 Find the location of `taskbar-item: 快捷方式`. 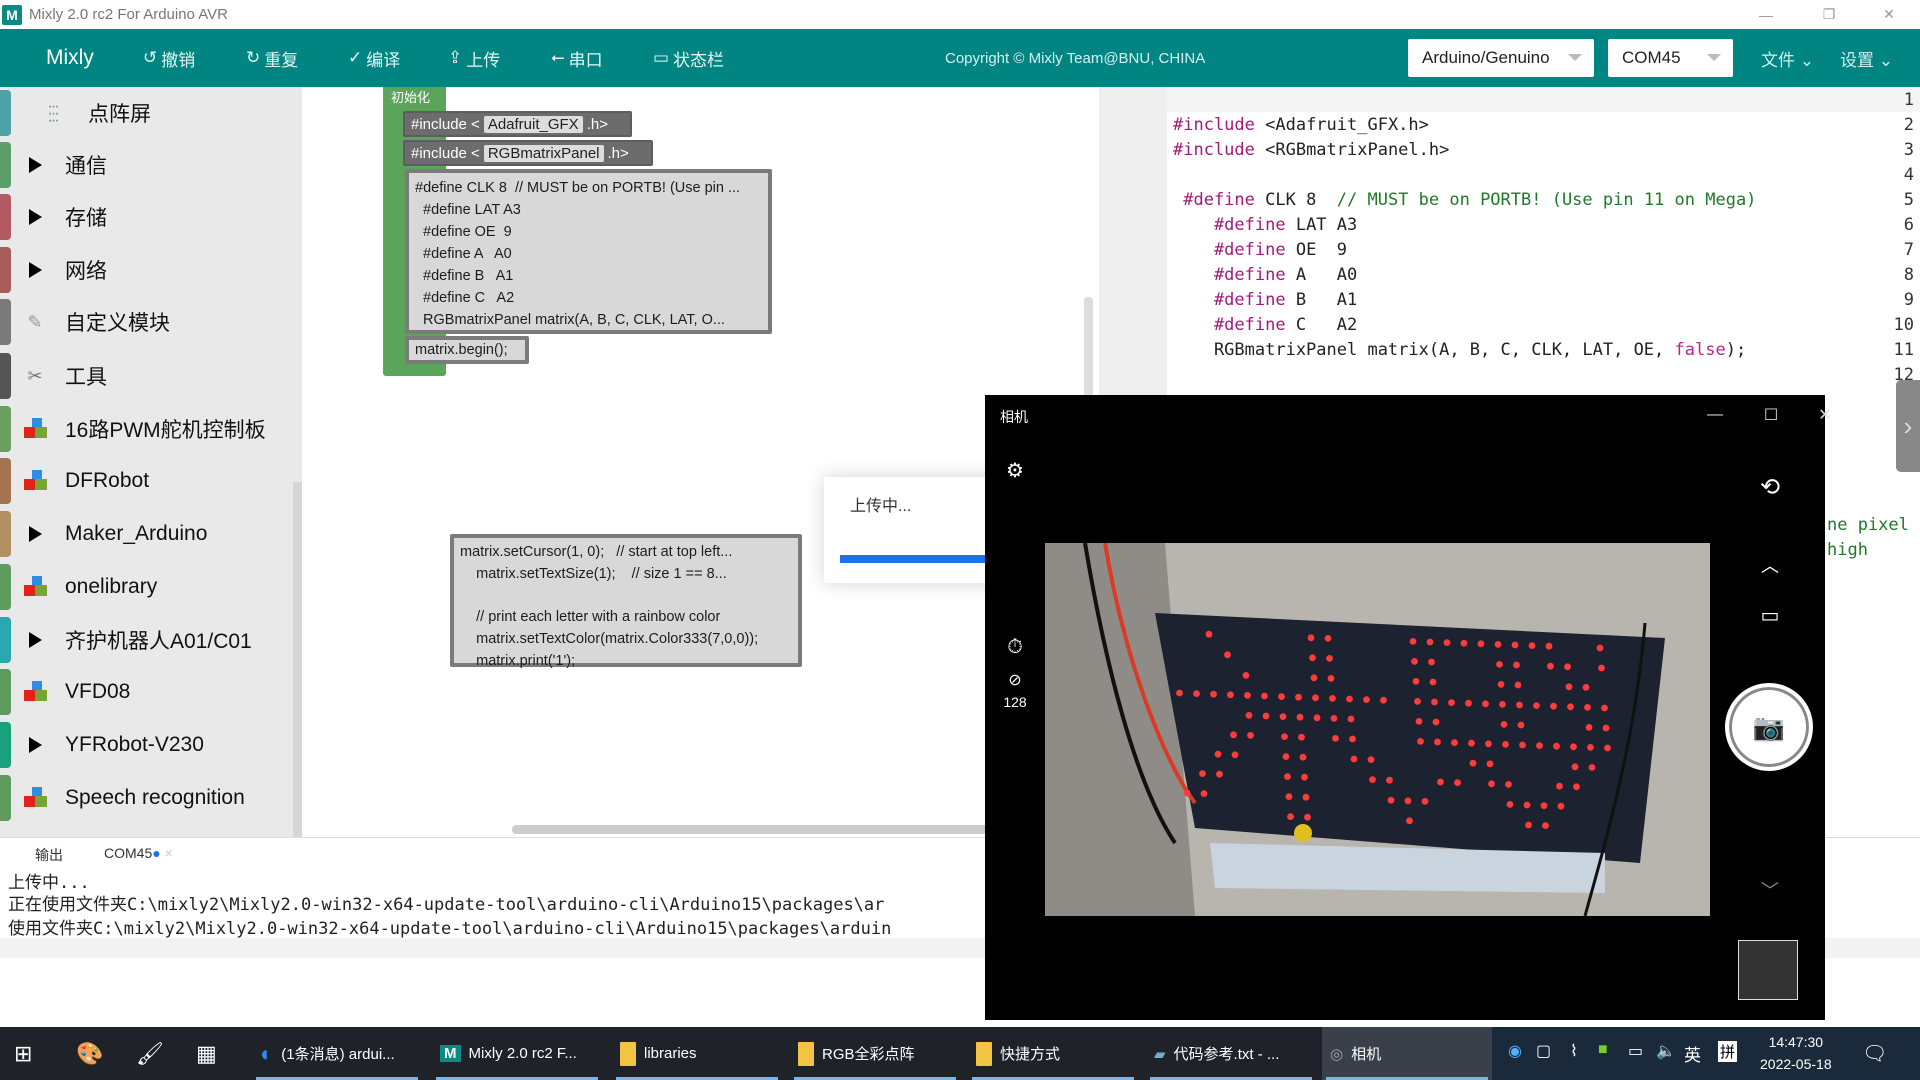

taskbar-item: 快捷方式 is located at coordinates (1053, 1053).